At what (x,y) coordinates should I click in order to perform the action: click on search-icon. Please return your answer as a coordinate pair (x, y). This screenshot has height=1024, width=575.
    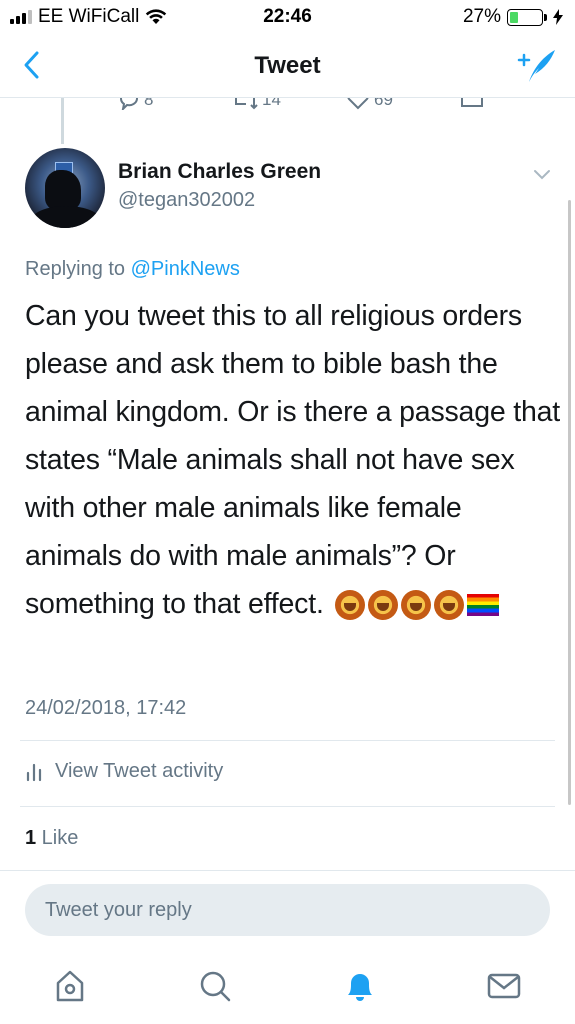
    Looking at the image, I should click on (215, 986).